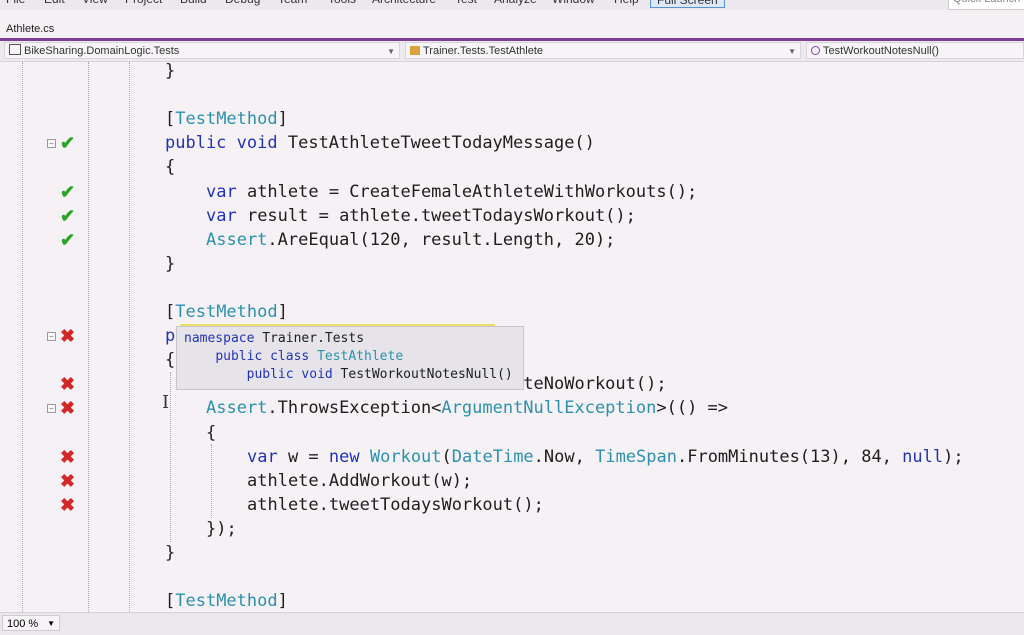 This screenshot has height=635, width=1024. I want to click on member-label: TestWorkoutNotesNull(), so click(881, 51).